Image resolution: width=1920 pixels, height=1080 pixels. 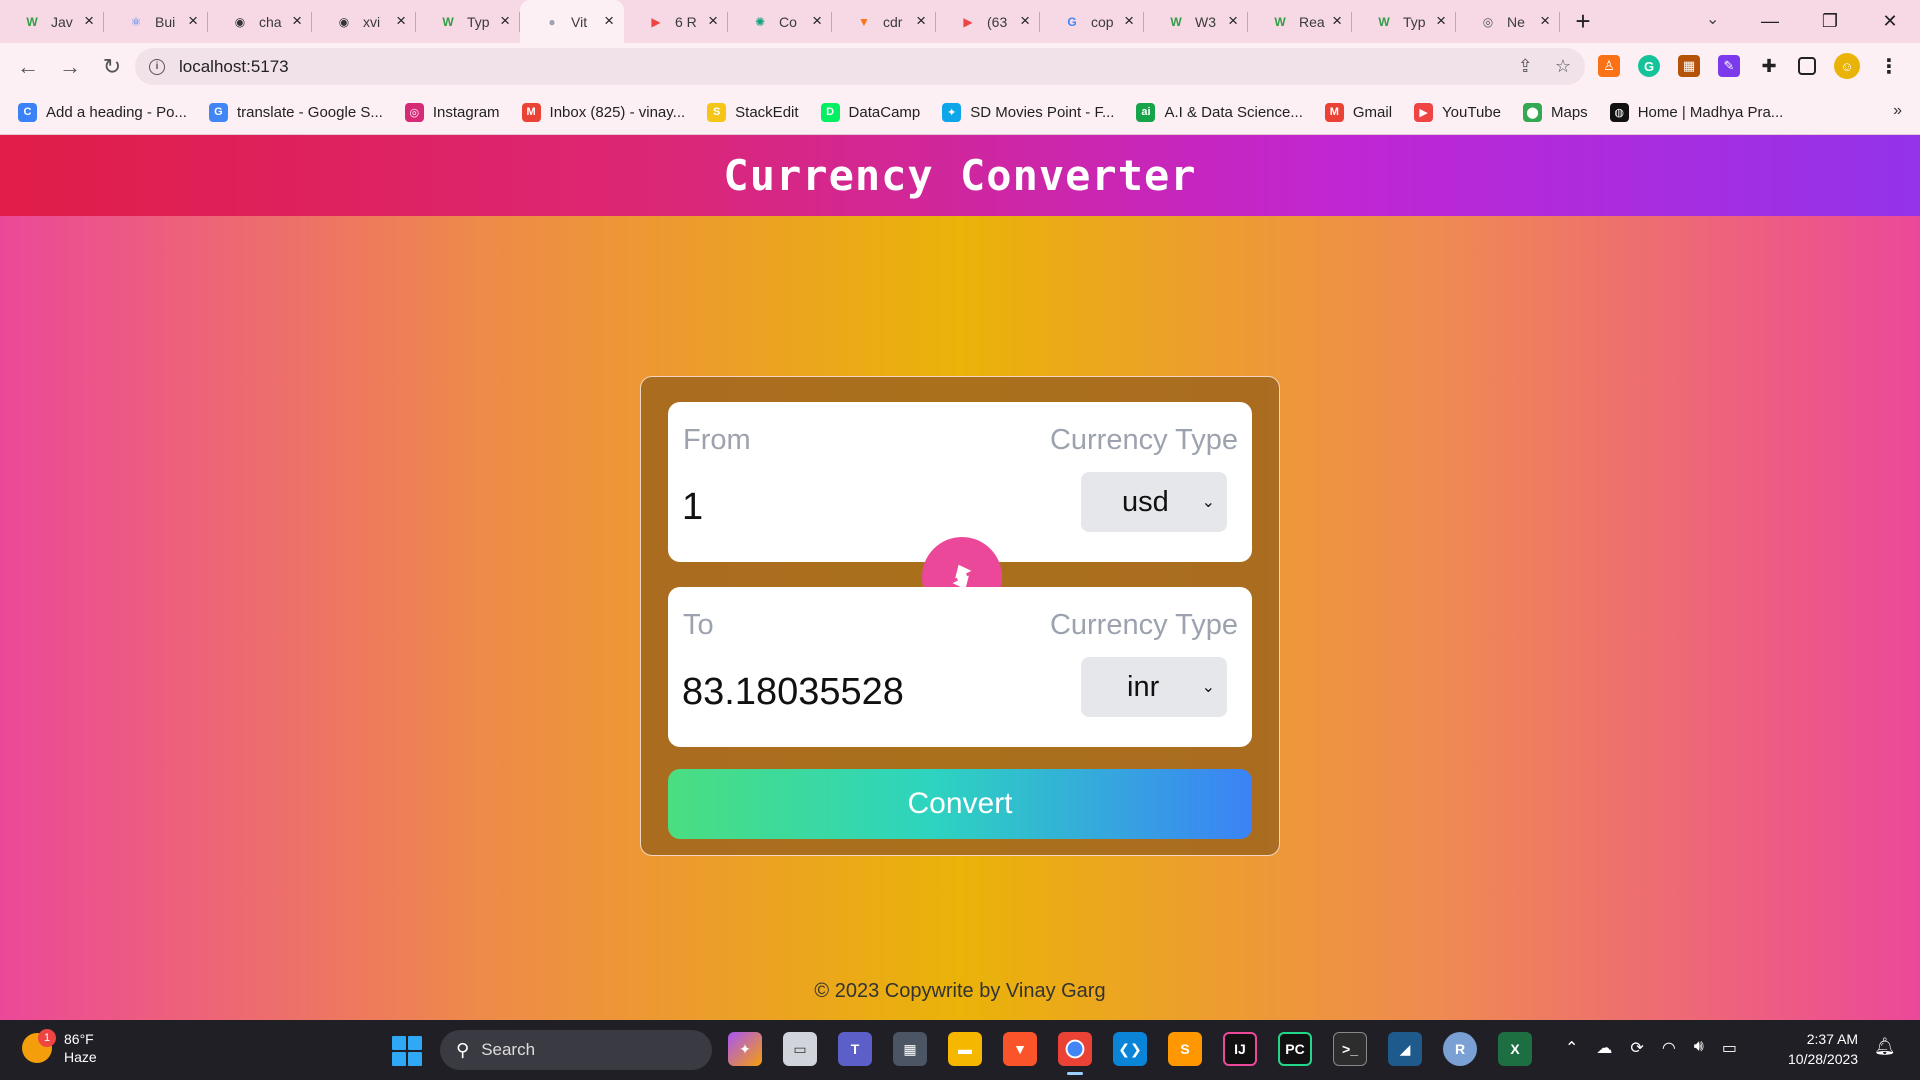 What do you see at coordinates (1515, 1049) in the screenshot?
I see `excel-icon: X` at bounding box center [1515, 1049].